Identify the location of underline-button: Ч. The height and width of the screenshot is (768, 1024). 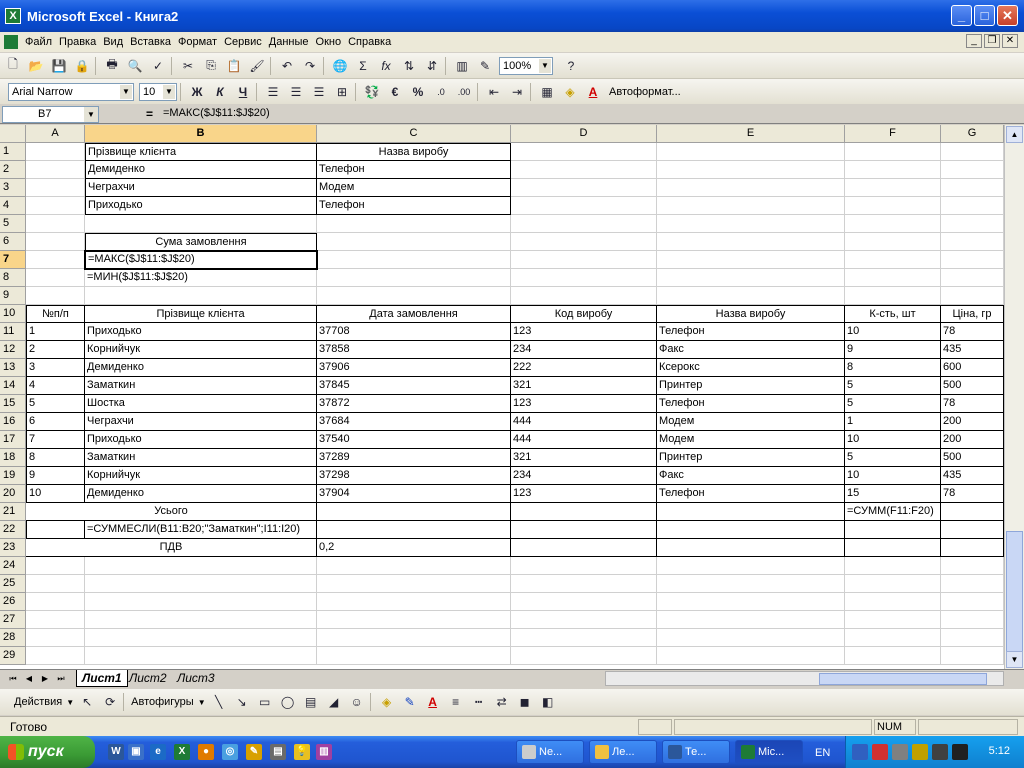
(243, 92).